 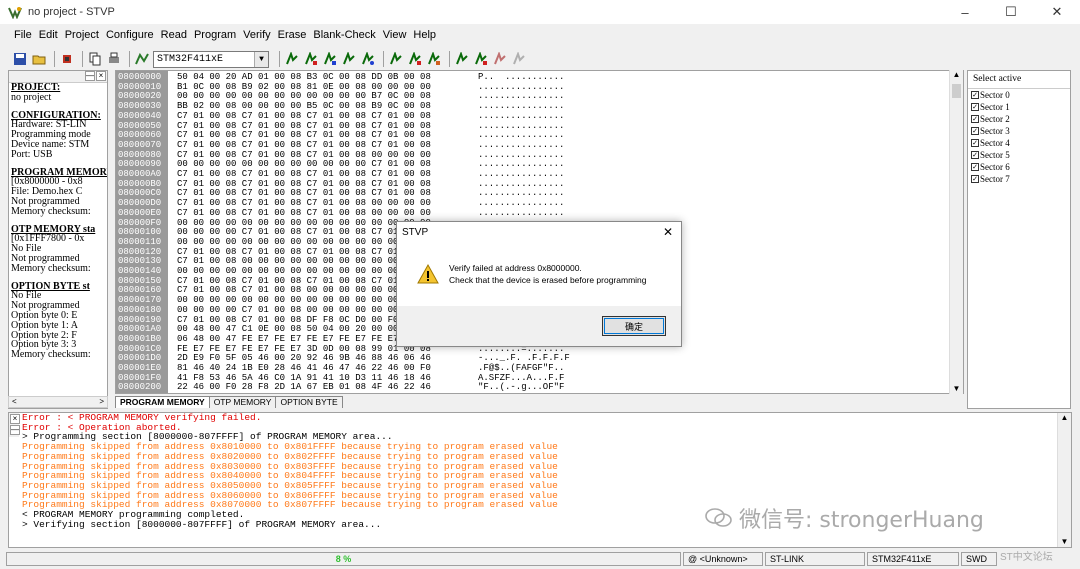 What do you see at coordinates (162, 402) in the screenshot?
I see `tab-program-memory: PROGRAM MEMORY` at bounding box center [162, 402].